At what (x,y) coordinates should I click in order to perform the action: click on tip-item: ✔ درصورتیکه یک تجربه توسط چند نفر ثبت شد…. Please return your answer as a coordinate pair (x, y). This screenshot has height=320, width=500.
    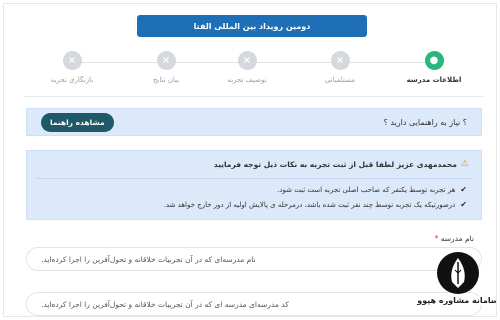
    Looking at the image, I should click on (315, 204).